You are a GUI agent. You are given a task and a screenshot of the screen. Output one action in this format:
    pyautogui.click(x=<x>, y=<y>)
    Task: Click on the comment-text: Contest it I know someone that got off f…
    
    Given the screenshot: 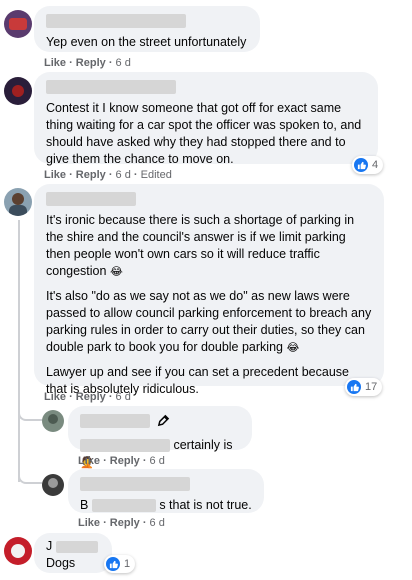 What is the action you would take?
    pyautogui.click(x=204, y=133)
    